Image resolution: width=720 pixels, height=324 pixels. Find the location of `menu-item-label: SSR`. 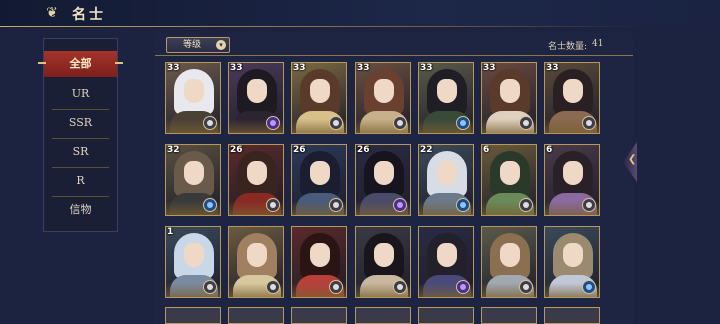

menu-item-label: SSR is located at coordinates (80, 122).